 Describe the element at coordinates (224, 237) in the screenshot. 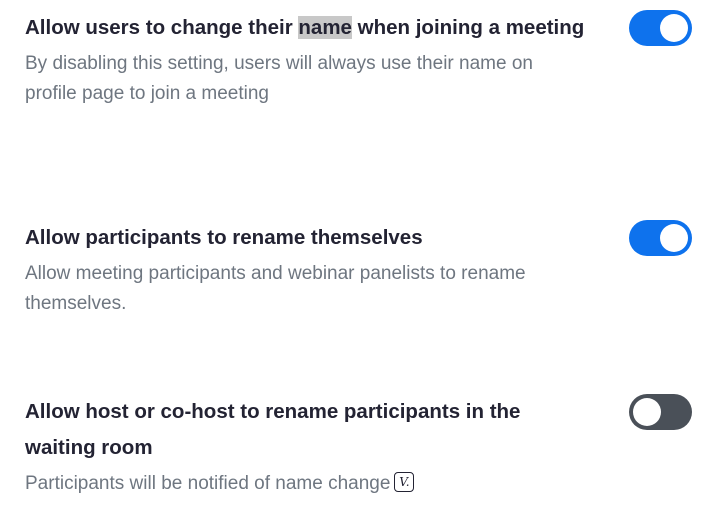

I see `setting-title: Allow participants to rename themselves` at that location.